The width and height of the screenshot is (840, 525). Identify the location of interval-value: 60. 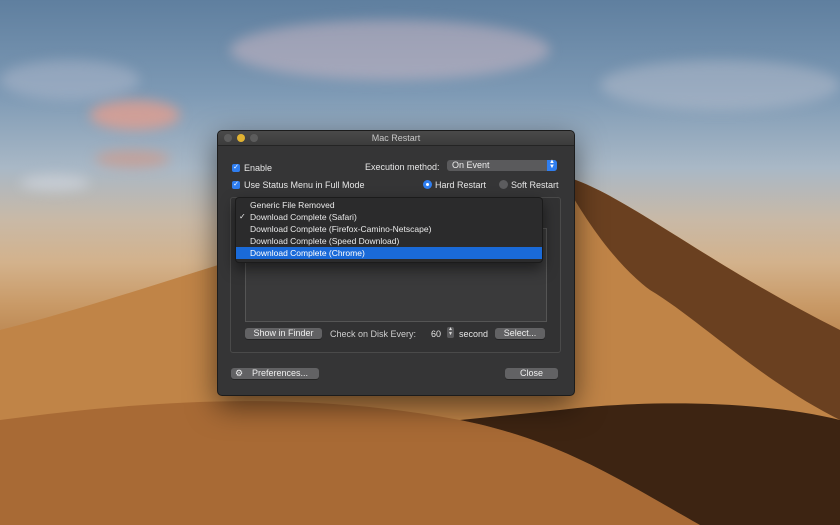
(436, 334).